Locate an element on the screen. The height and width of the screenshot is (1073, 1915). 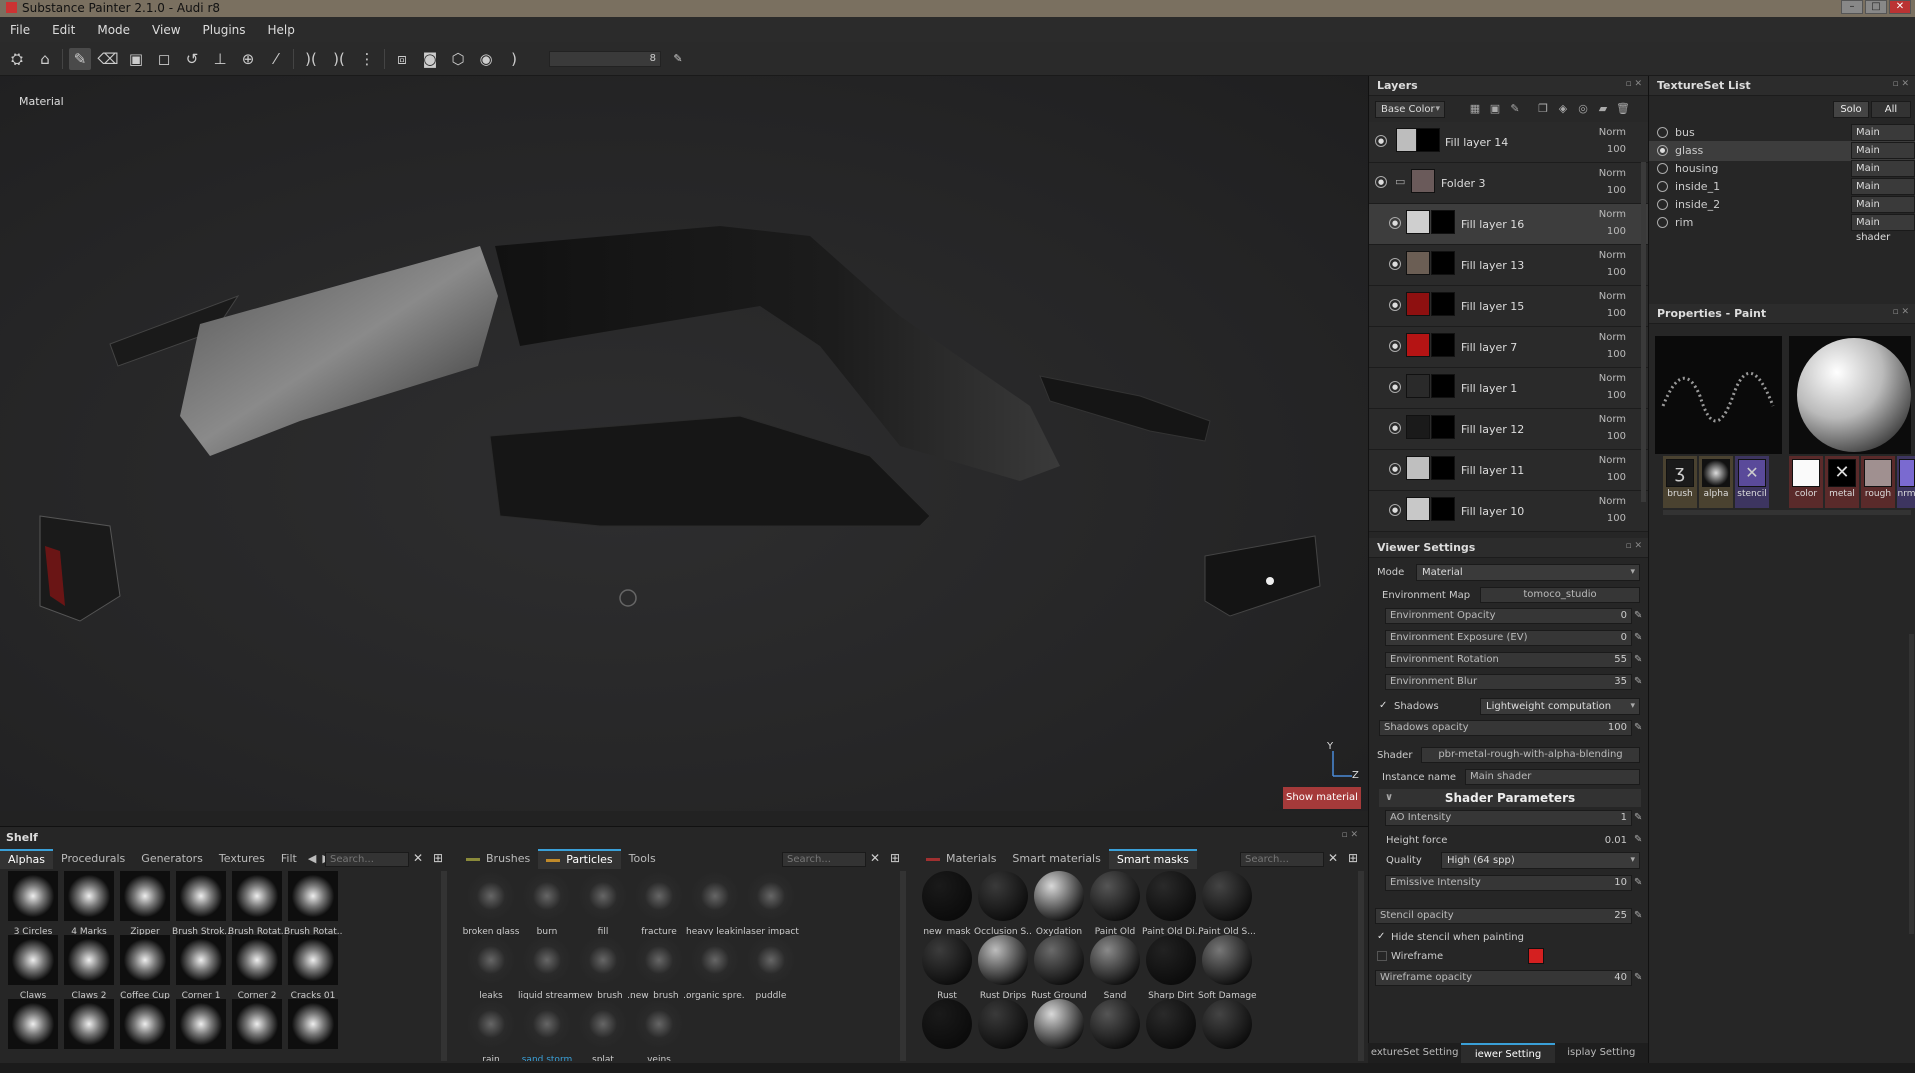
delete-layer-icon: 🗑 is located at coordinates (1623, 109).